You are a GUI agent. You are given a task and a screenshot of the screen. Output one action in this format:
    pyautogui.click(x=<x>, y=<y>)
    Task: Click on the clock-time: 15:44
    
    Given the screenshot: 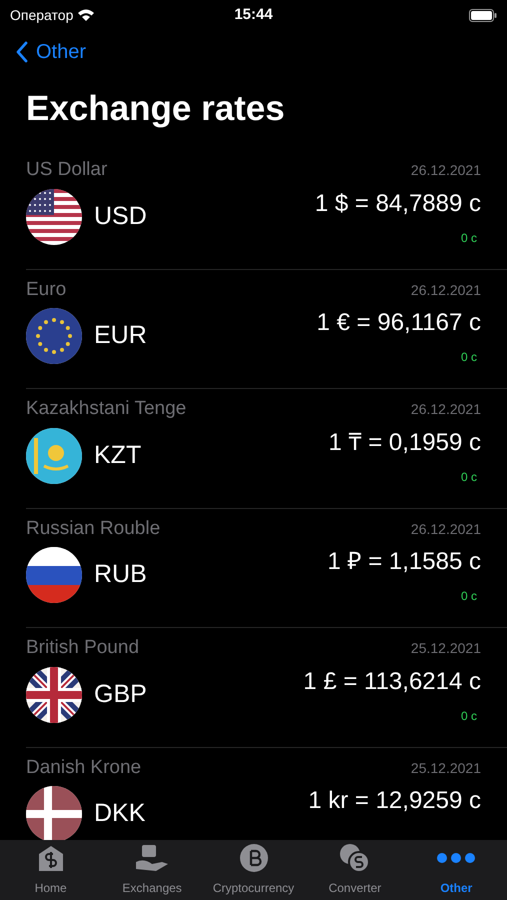 What is the action you would take?
    pyautogui.click(x=253, y=14)
    